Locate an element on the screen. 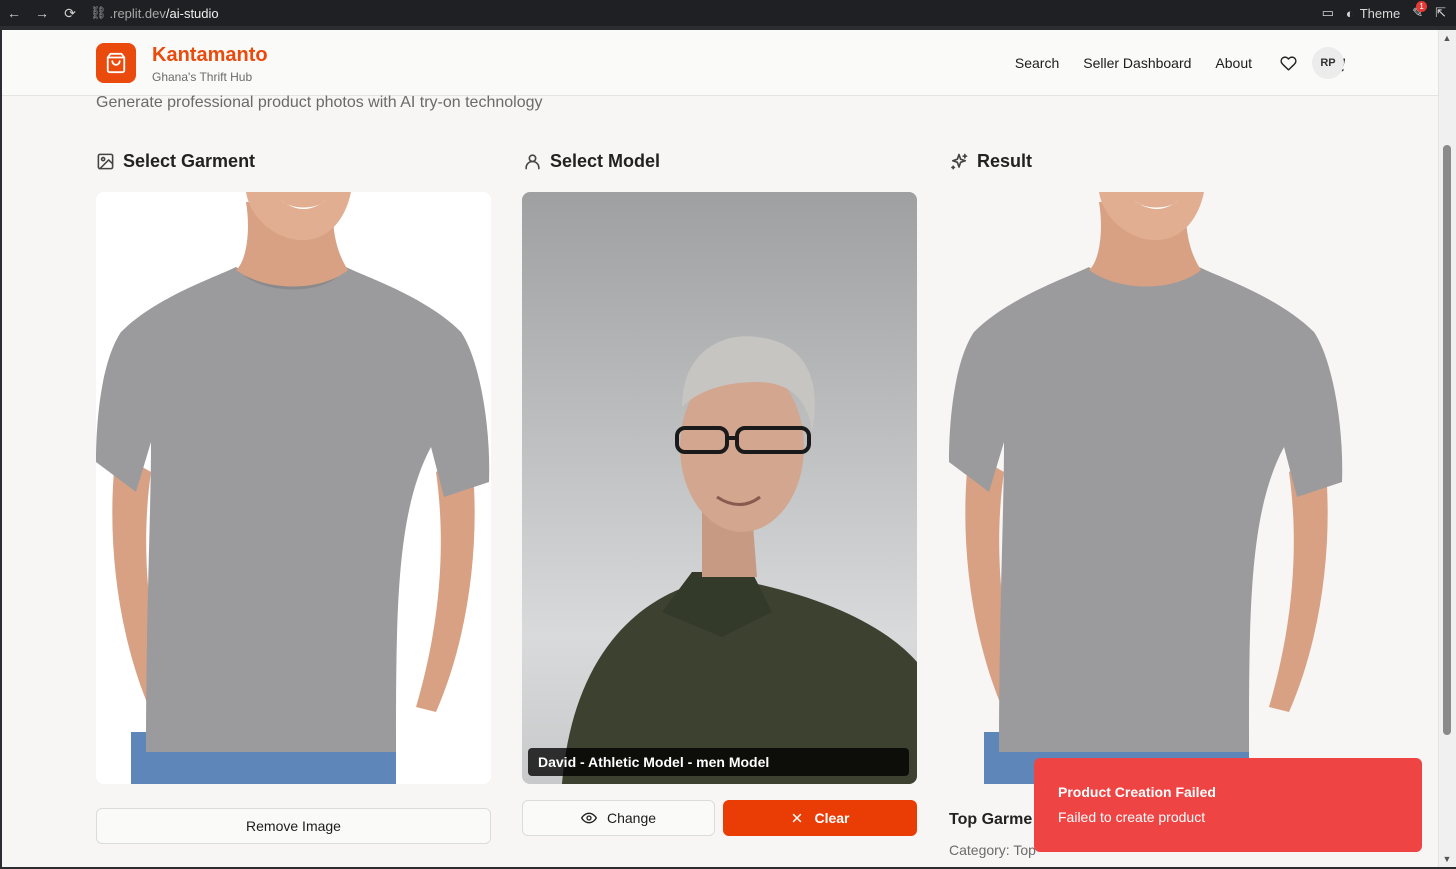 The width and height of the screenshot is (1456, 869). heart-icon is located at coordinates (1288, 63).